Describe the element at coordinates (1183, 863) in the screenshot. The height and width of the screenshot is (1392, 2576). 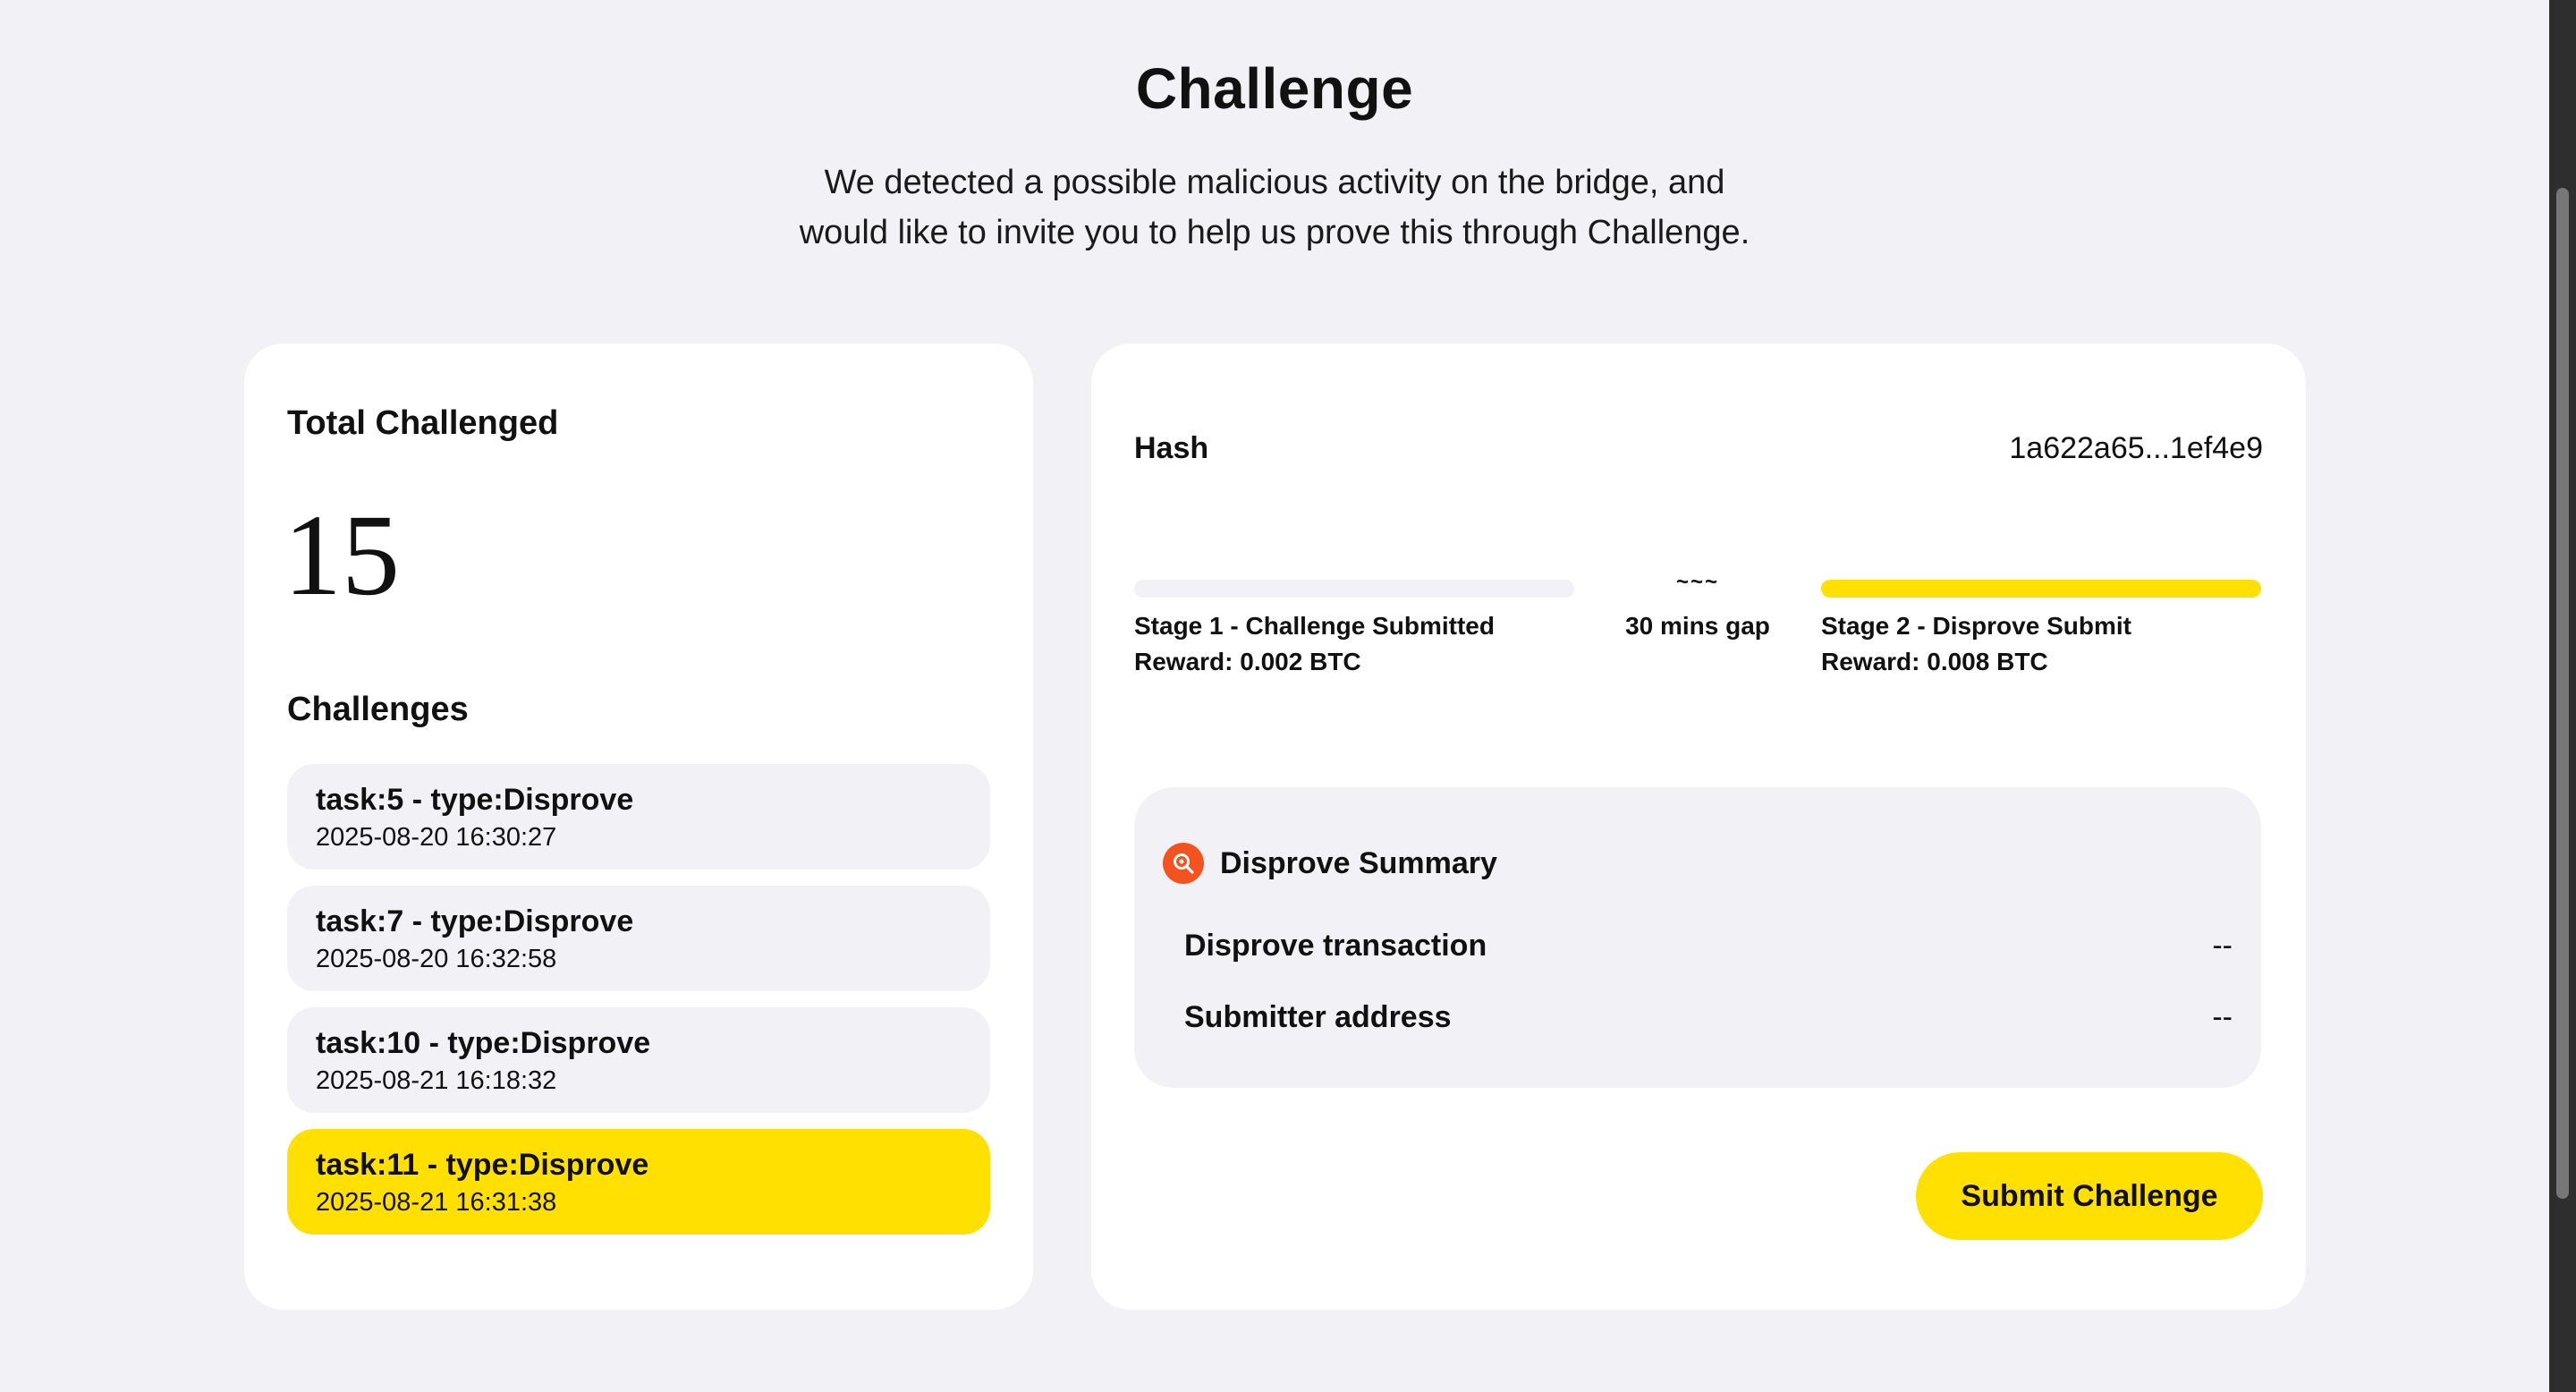
I see `search-icon` at that location.